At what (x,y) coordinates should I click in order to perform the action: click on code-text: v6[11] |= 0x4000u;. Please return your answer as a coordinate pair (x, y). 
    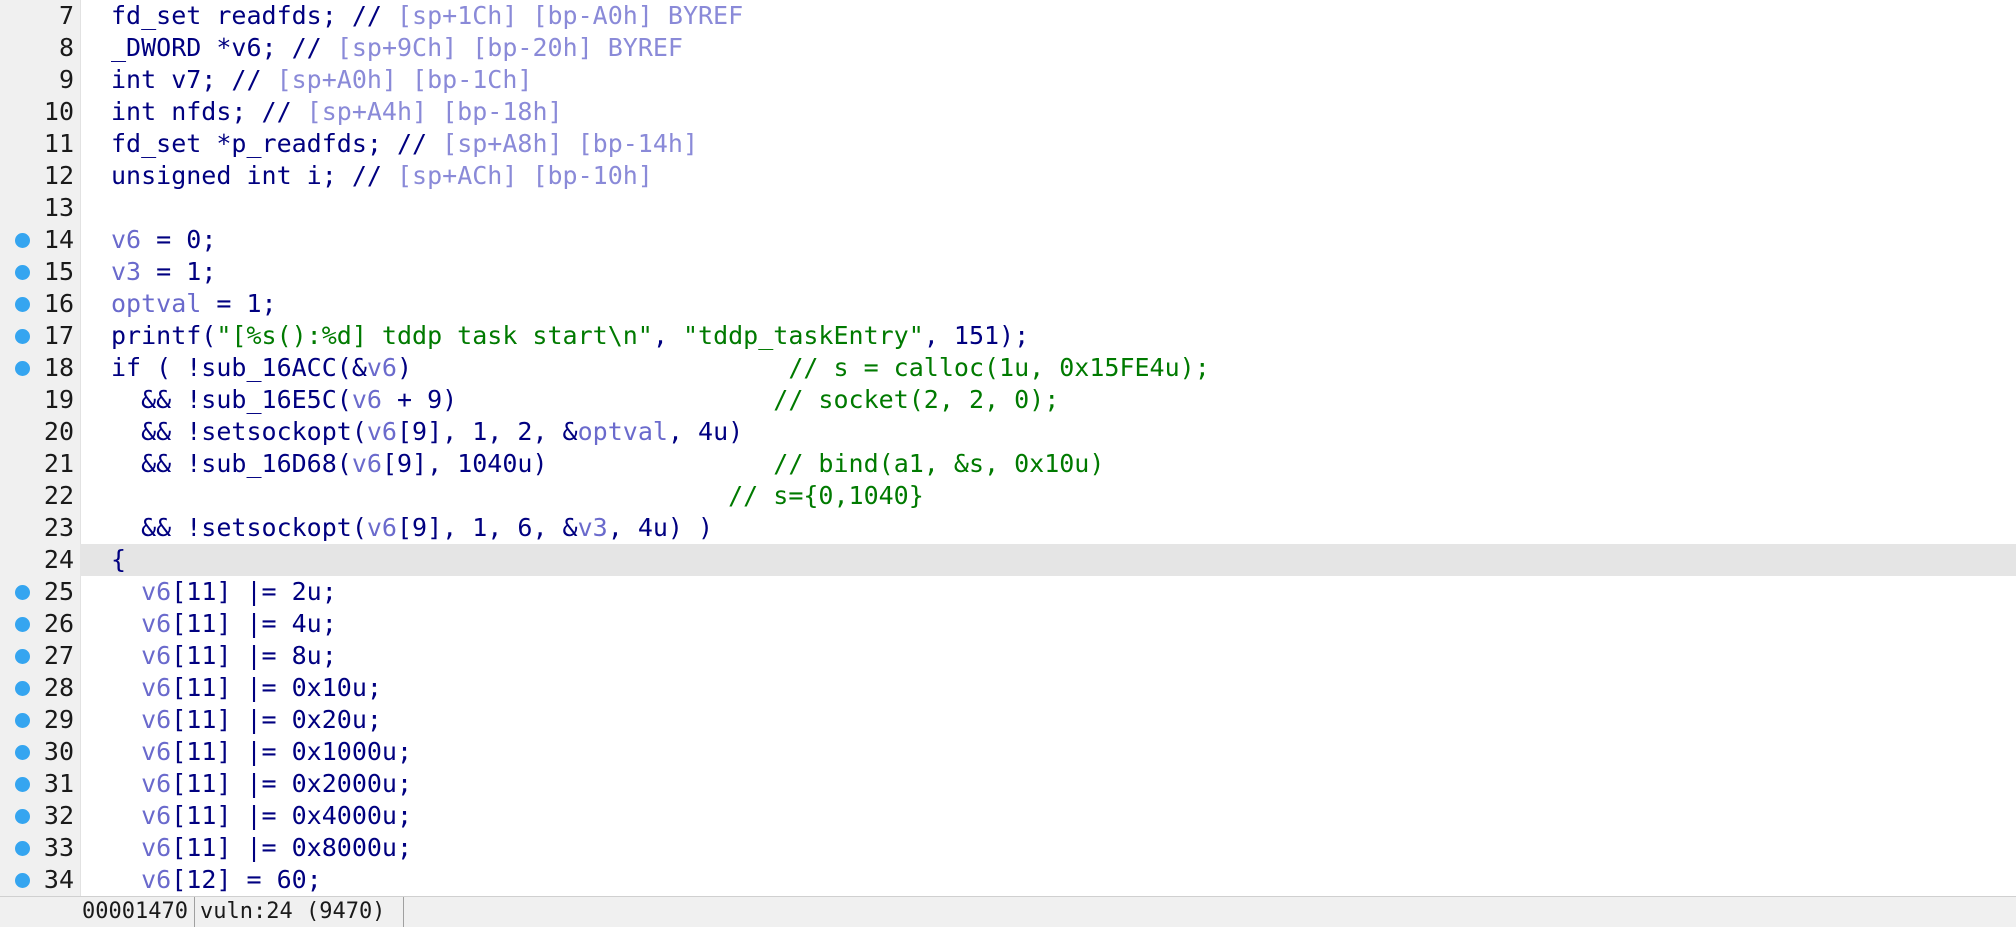
    Looking at the image, I should click on (1048, 816).